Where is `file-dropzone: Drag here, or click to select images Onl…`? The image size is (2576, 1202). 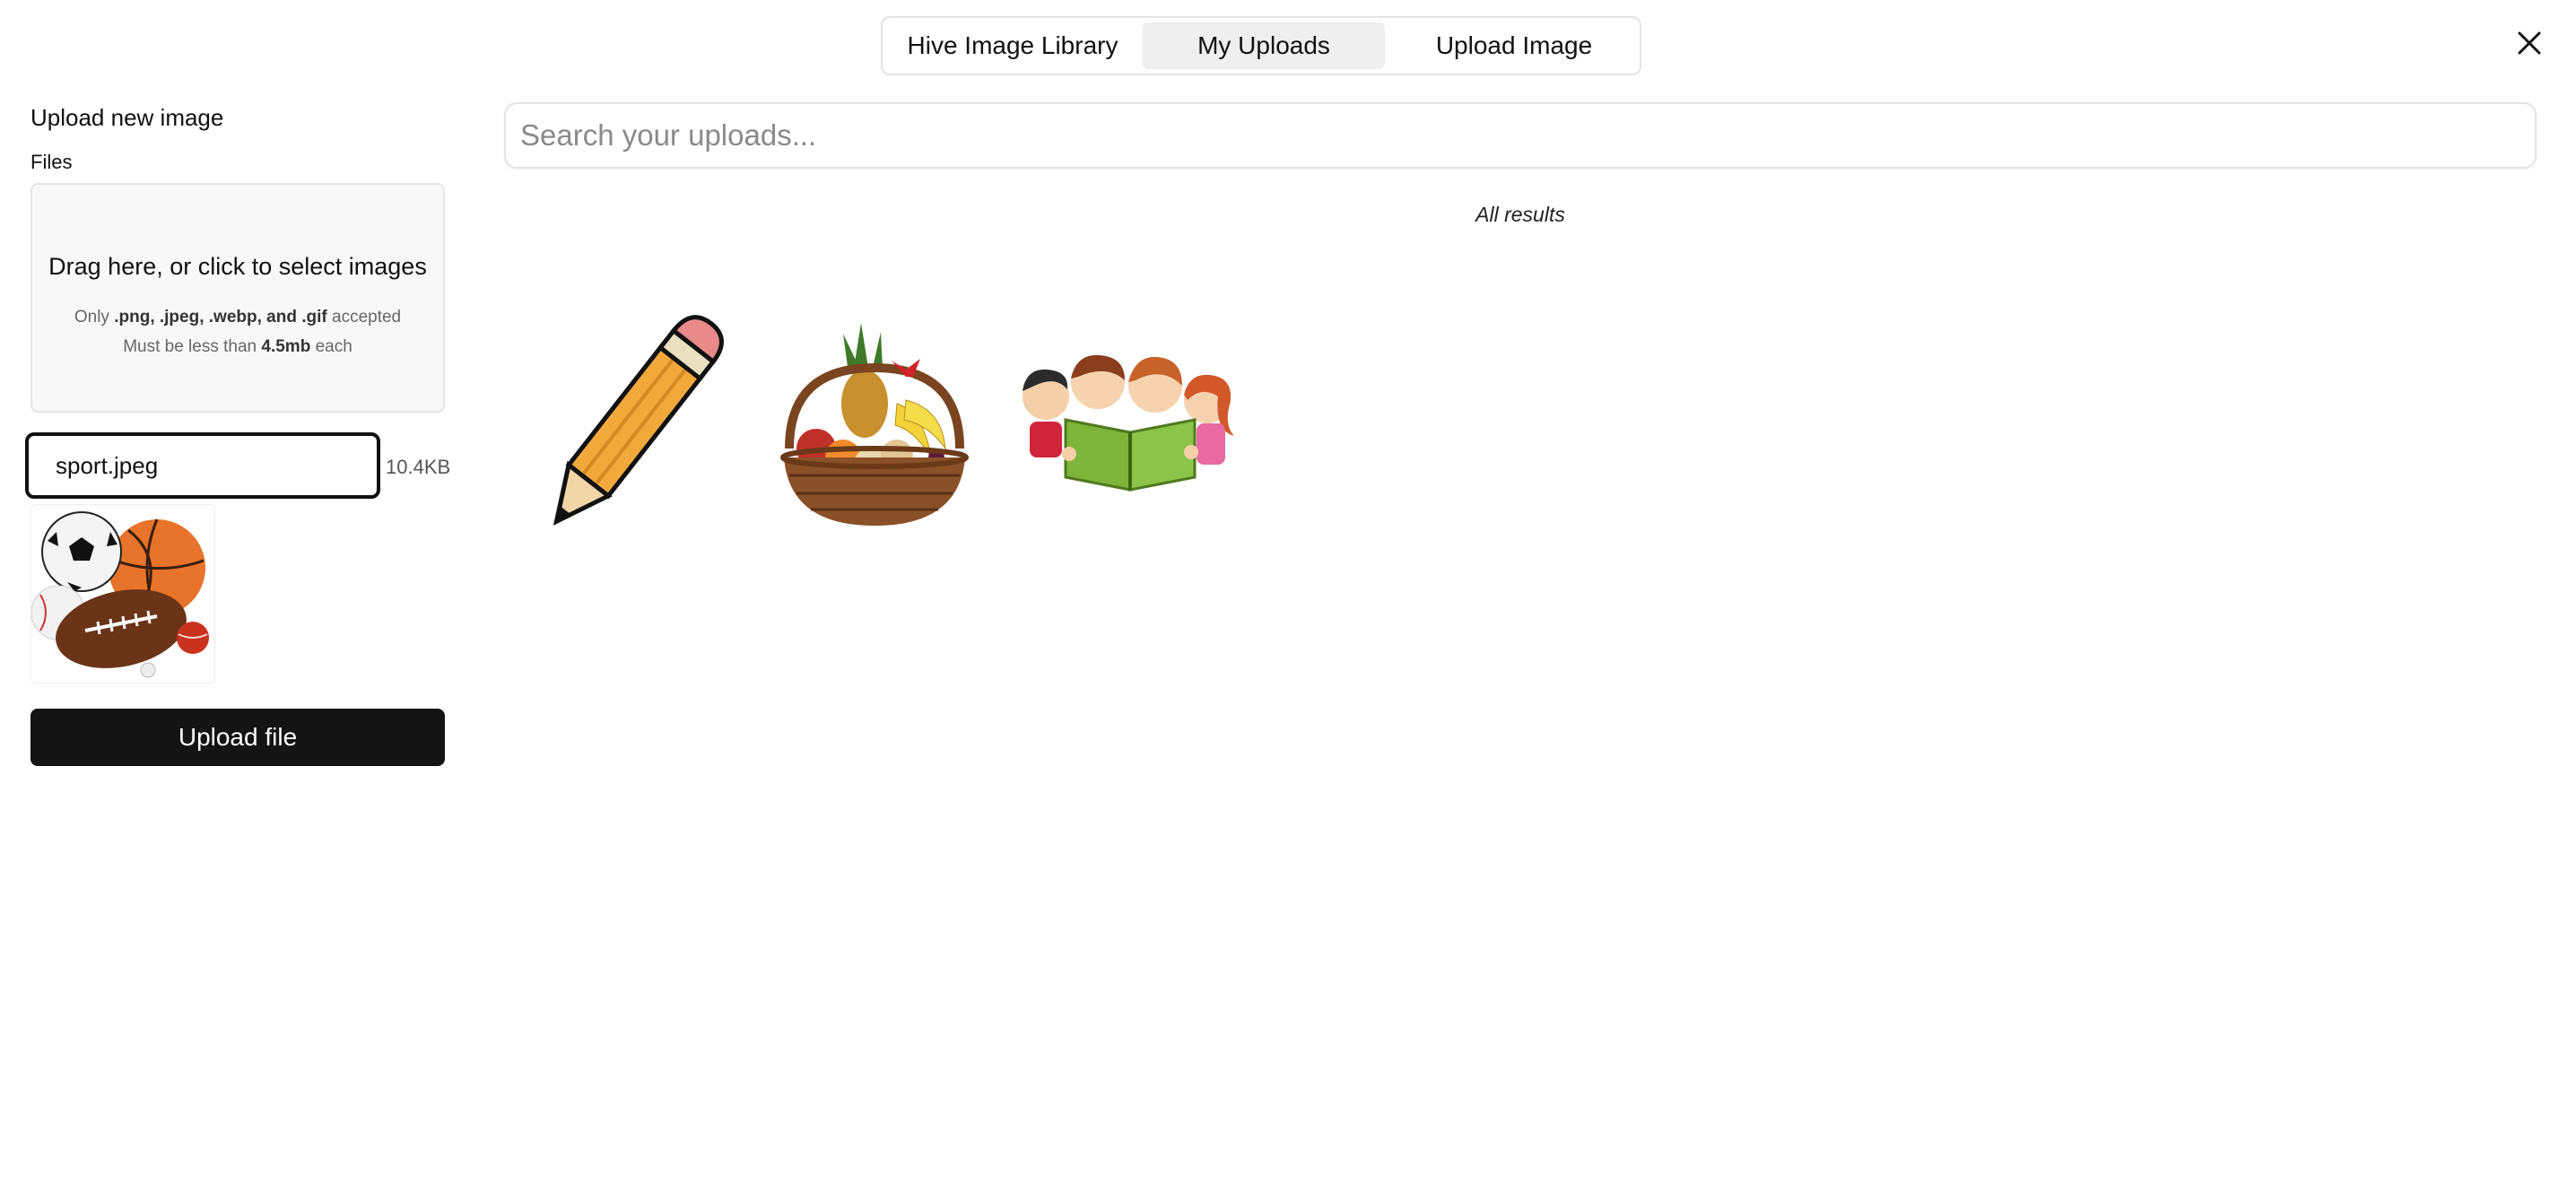 file-dropzone: Drag here, or click to select images Onl… is located at coordinates (237, 298).